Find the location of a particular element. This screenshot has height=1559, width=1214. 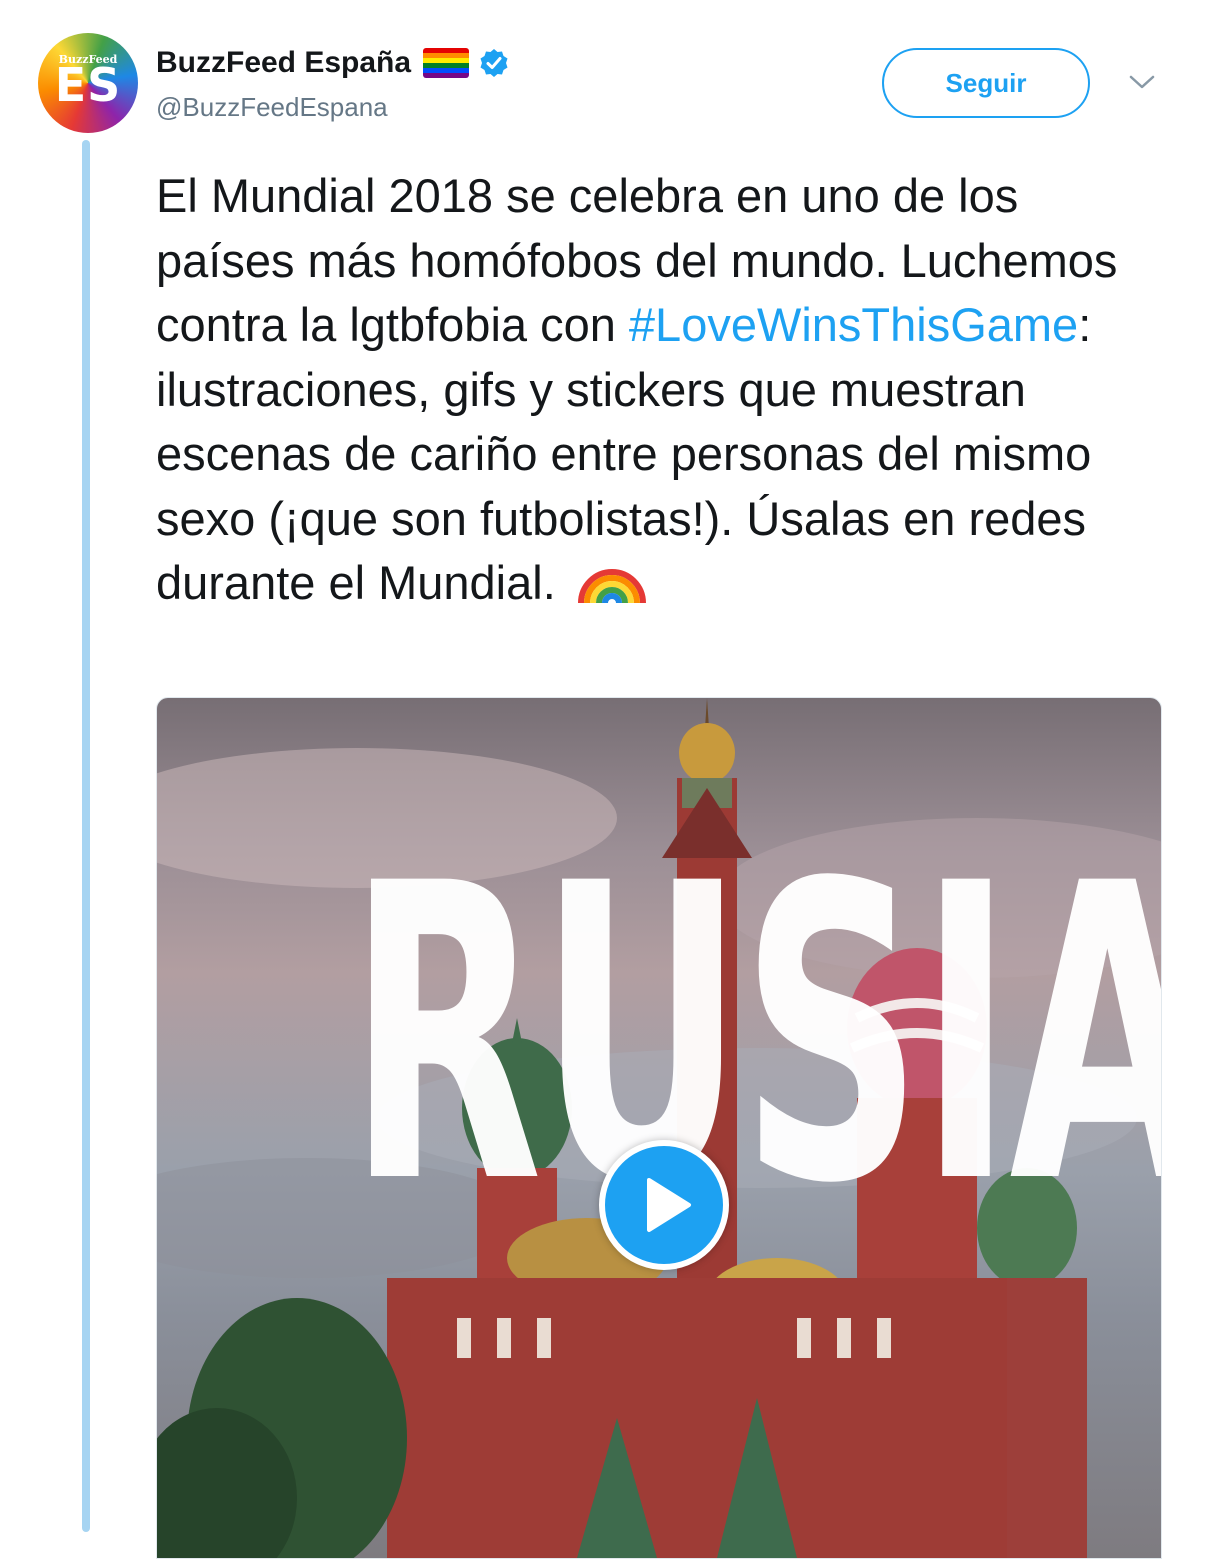

verified-badge-icon is located at coordinates (494, 63).